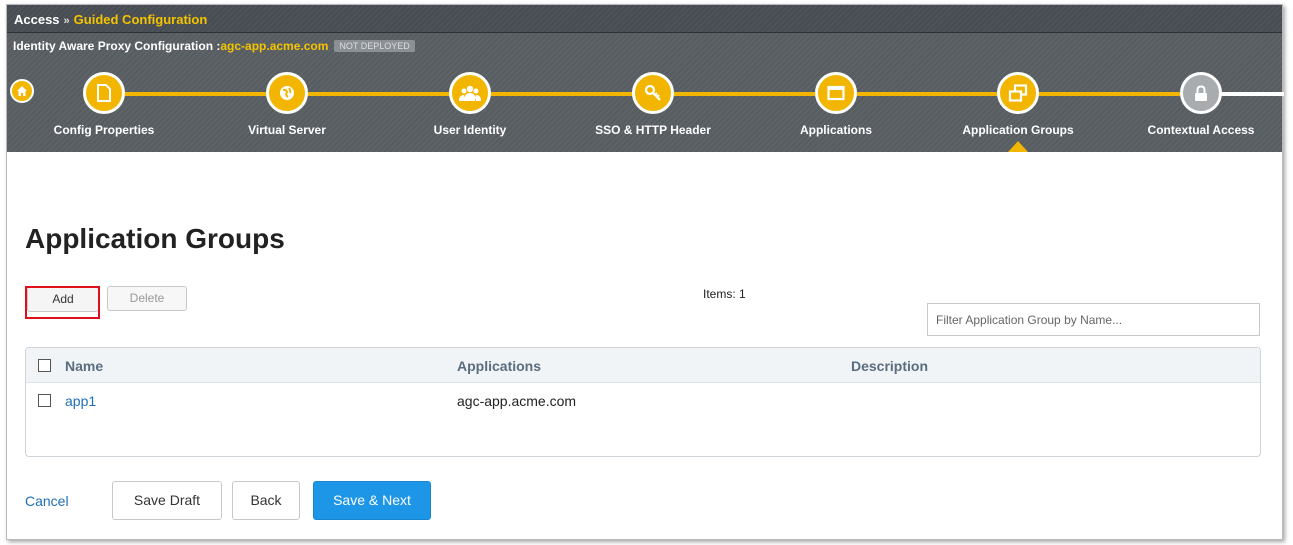 This screenshot has height=545, width=1293. Describe the element at coordinates (1018, 146) in the screenshot. I see `active-step-pointer` at that location.